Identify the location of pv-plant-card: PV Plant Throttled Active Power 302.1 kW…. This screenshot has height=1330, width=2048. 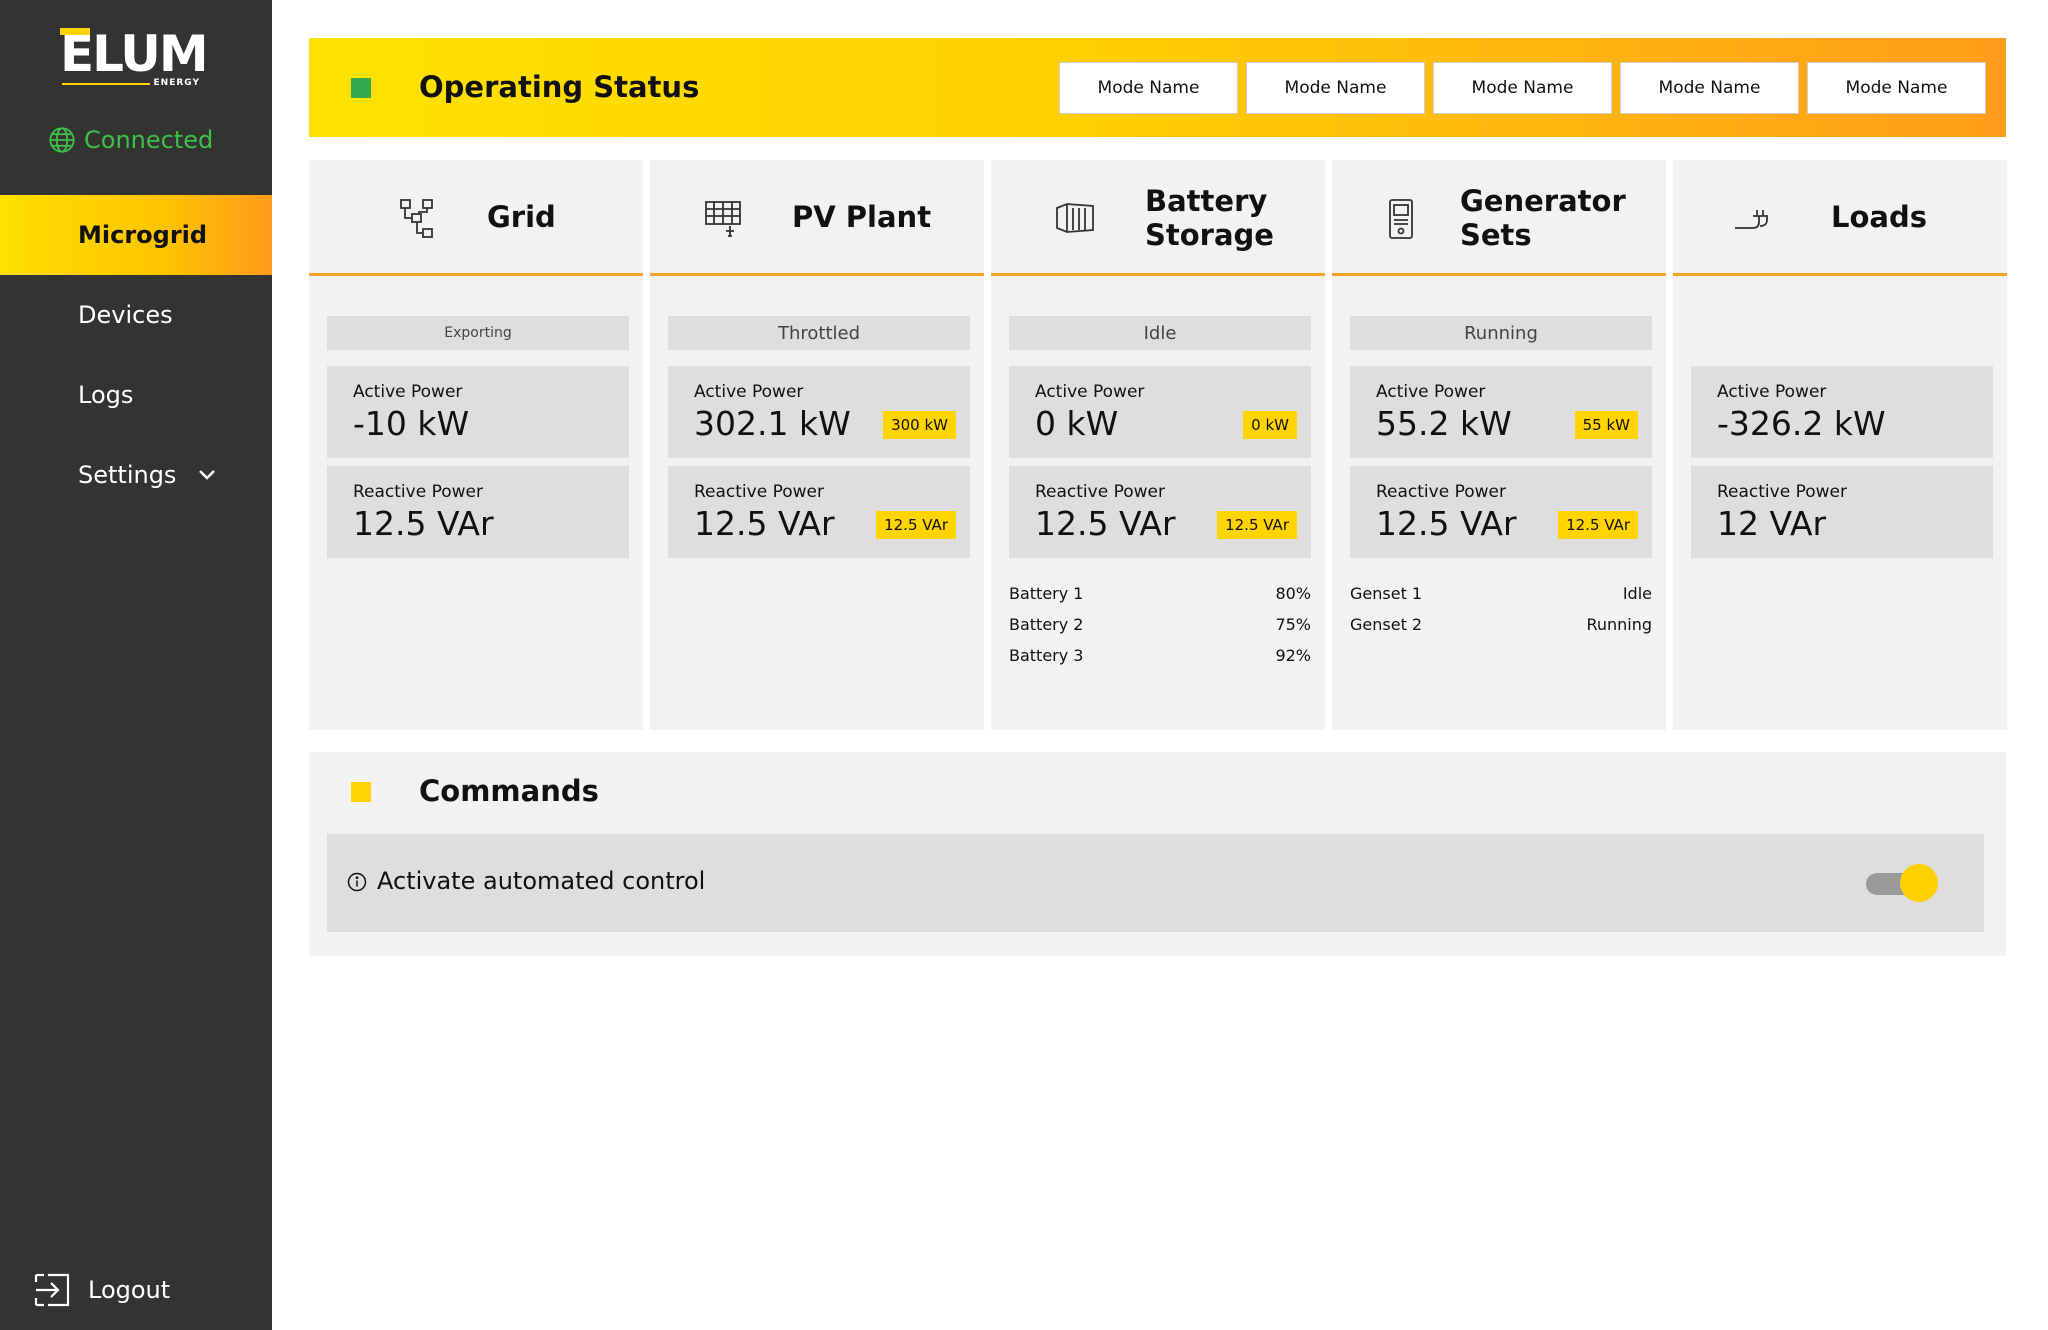
(817, 445).